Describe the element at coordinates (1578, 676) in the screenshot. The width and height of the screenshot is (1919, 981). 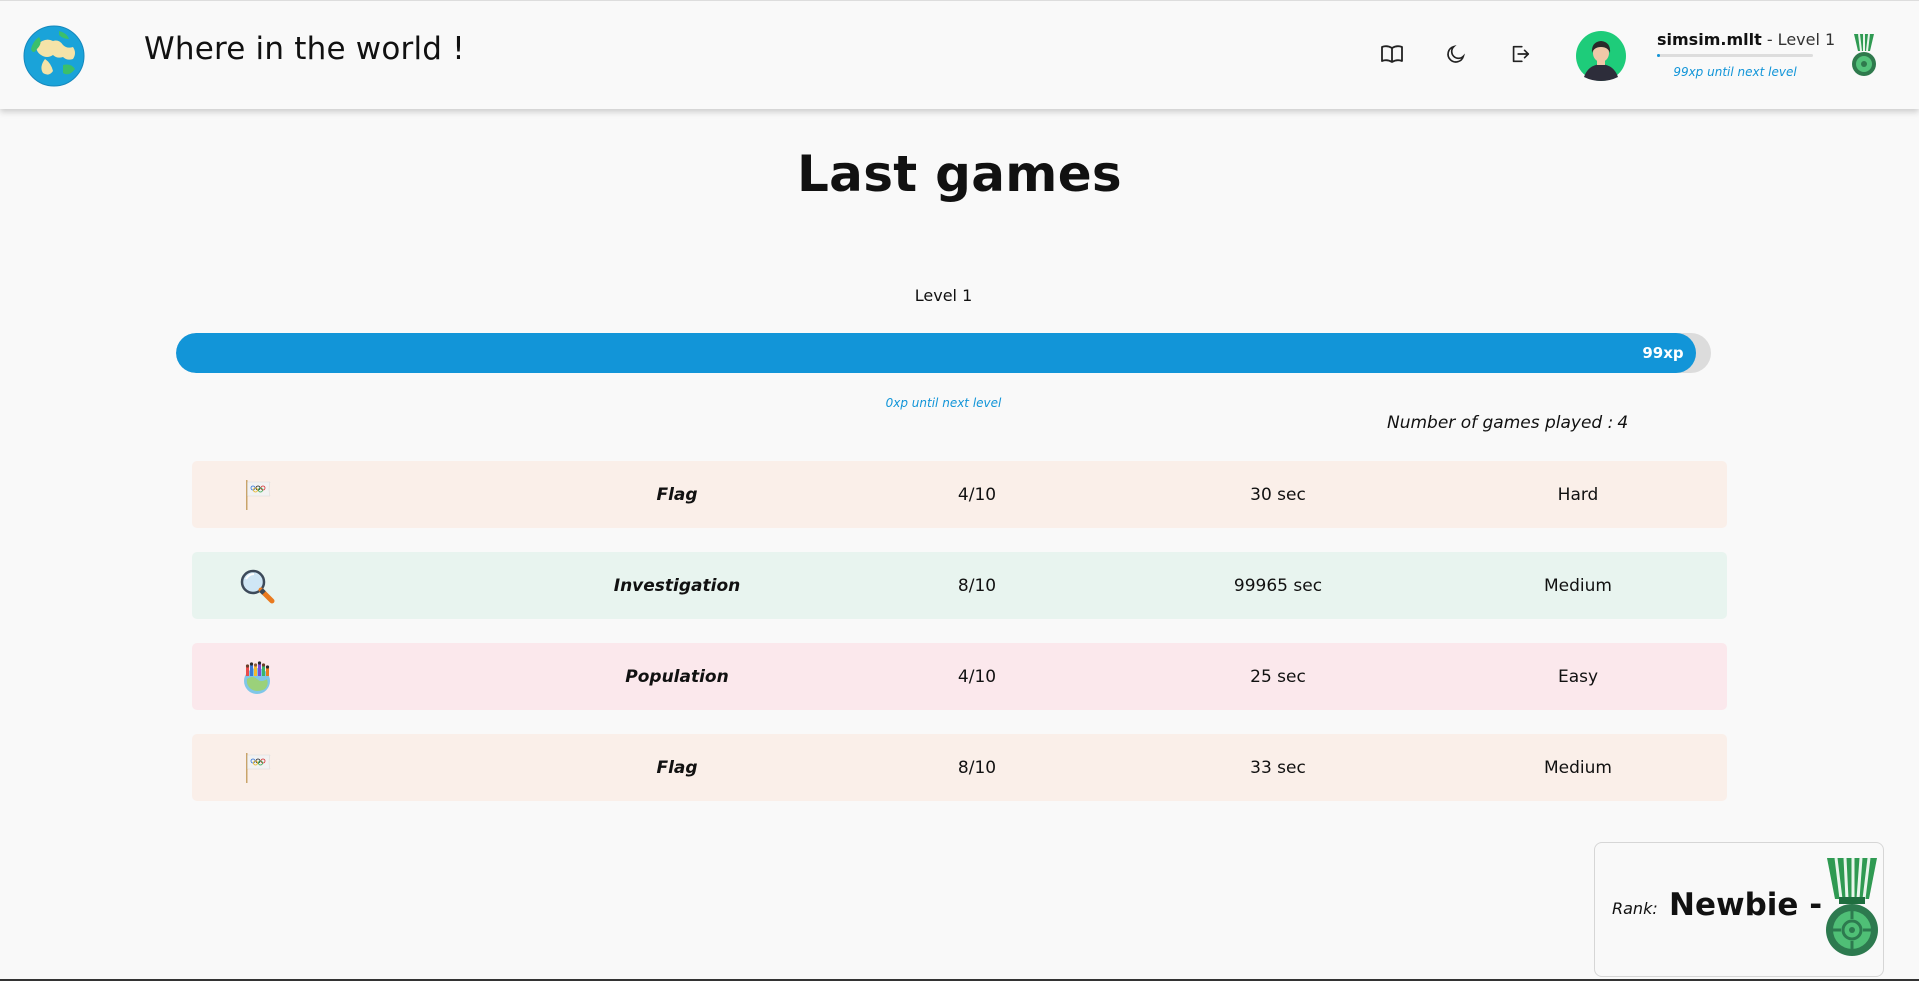
I see `game-difficulty: Easy` at that location.